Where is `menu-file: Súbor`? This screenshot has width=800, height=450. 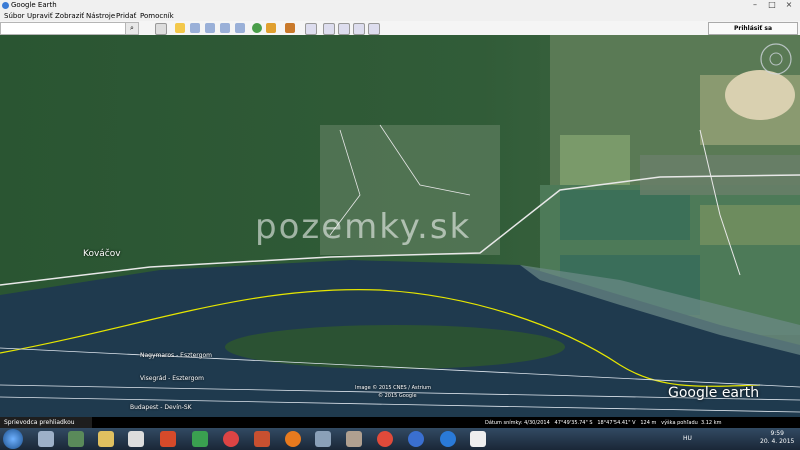 menu-file: Súbor is located at coordinates (14, 16).